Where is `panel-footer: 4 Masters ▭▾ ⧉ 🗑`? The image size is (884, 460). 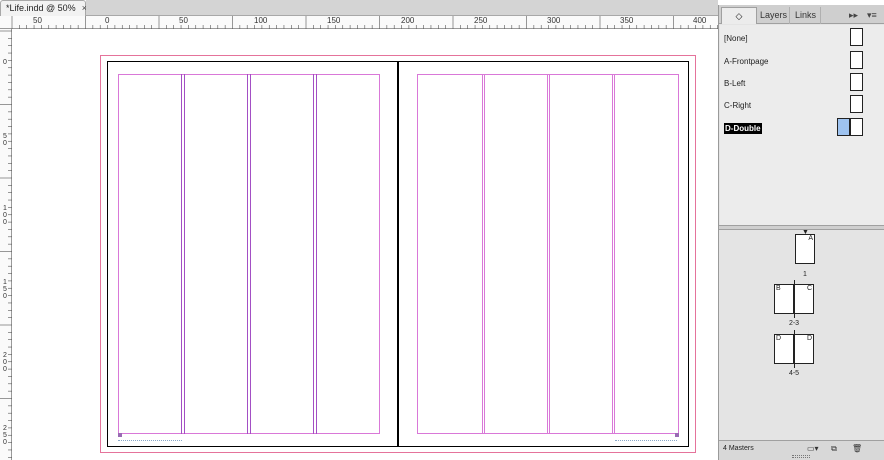 panel-footer: 4 Masters ▭▾ ⧉ 🗑 is located at coordinates (801, 450).